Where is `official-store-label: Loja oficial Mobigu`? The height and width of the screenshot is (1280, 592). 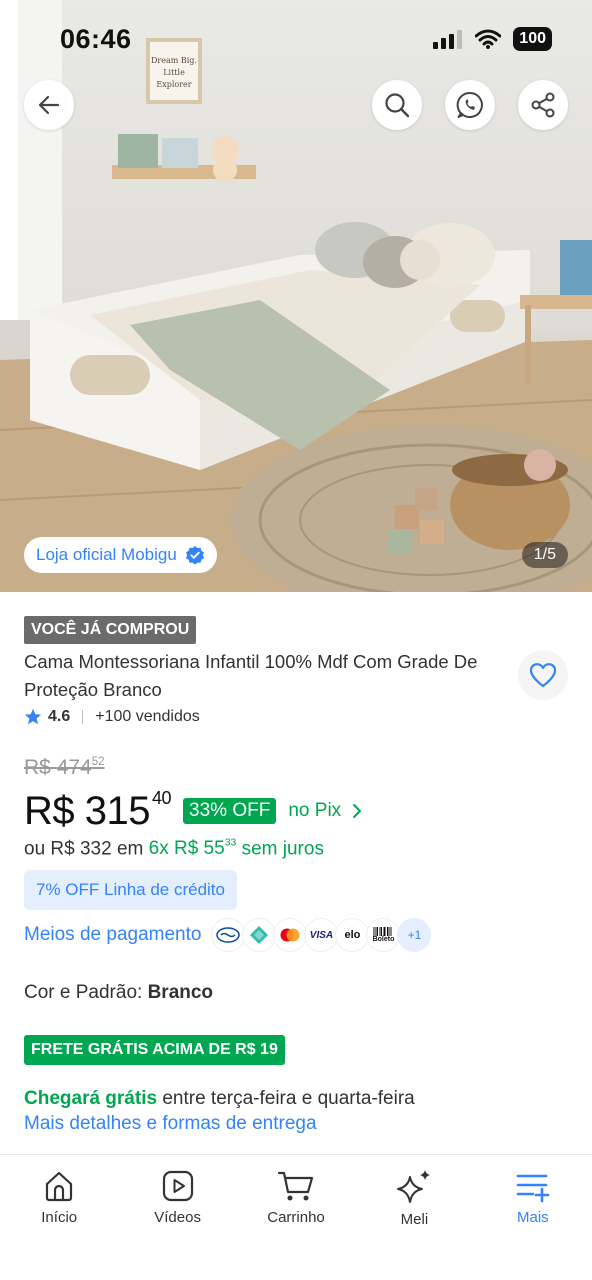 official-store-label: Loja oficial Mobigu is located at coordinates (106, 554).